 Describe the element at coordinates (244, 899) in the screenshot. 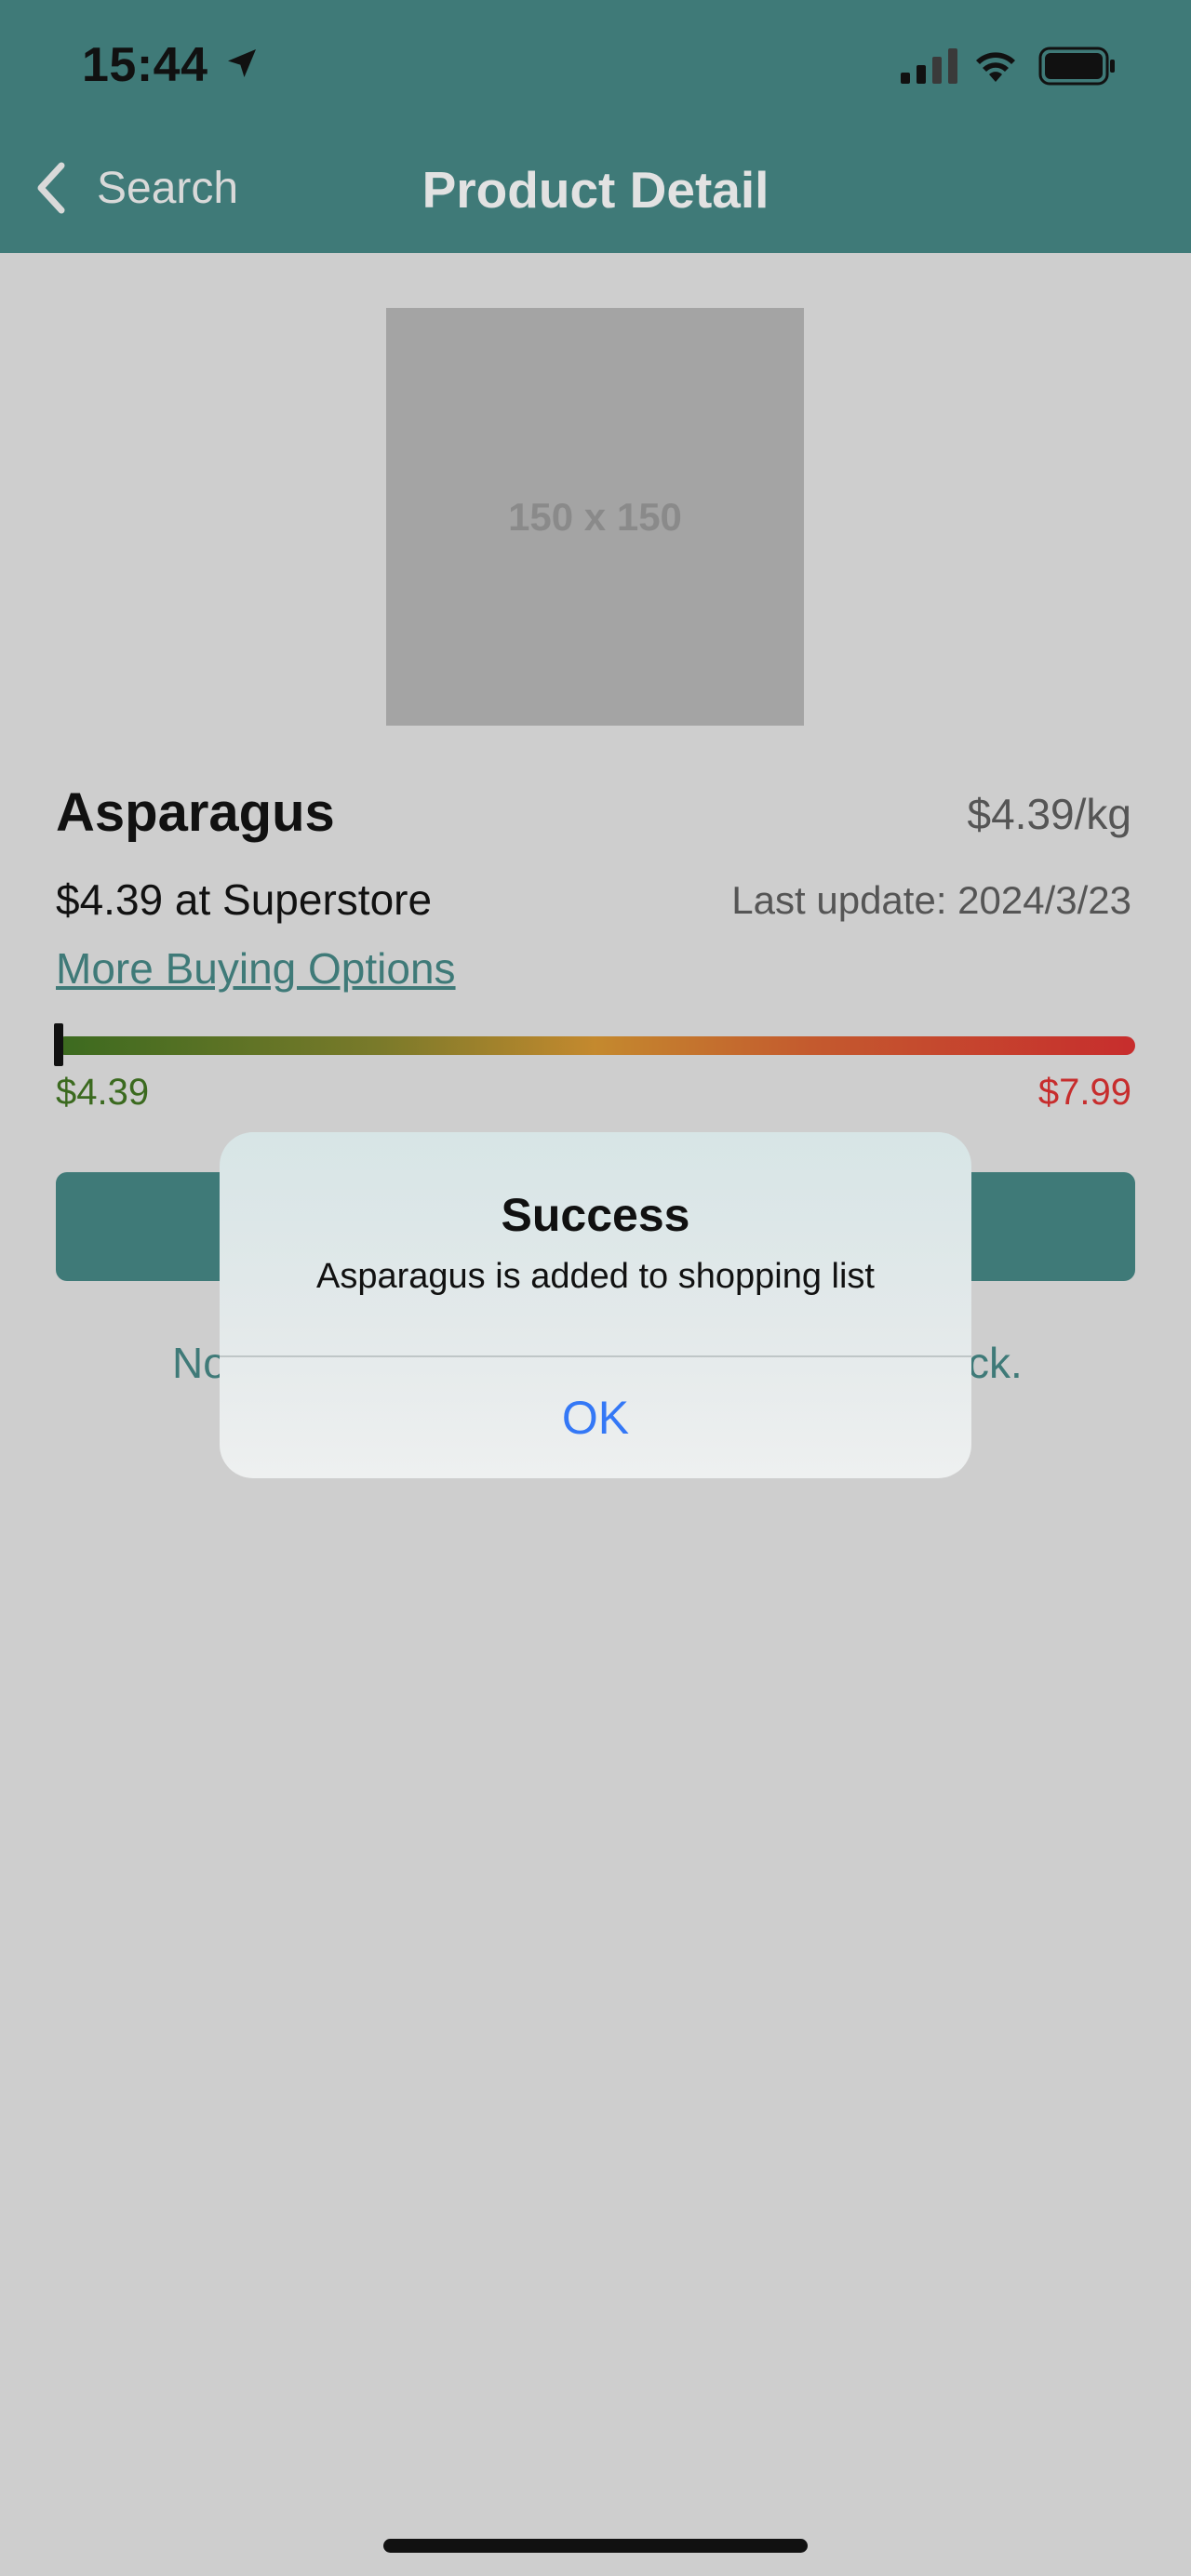

I see `store-price: $4.39 at Superstore` at that location.